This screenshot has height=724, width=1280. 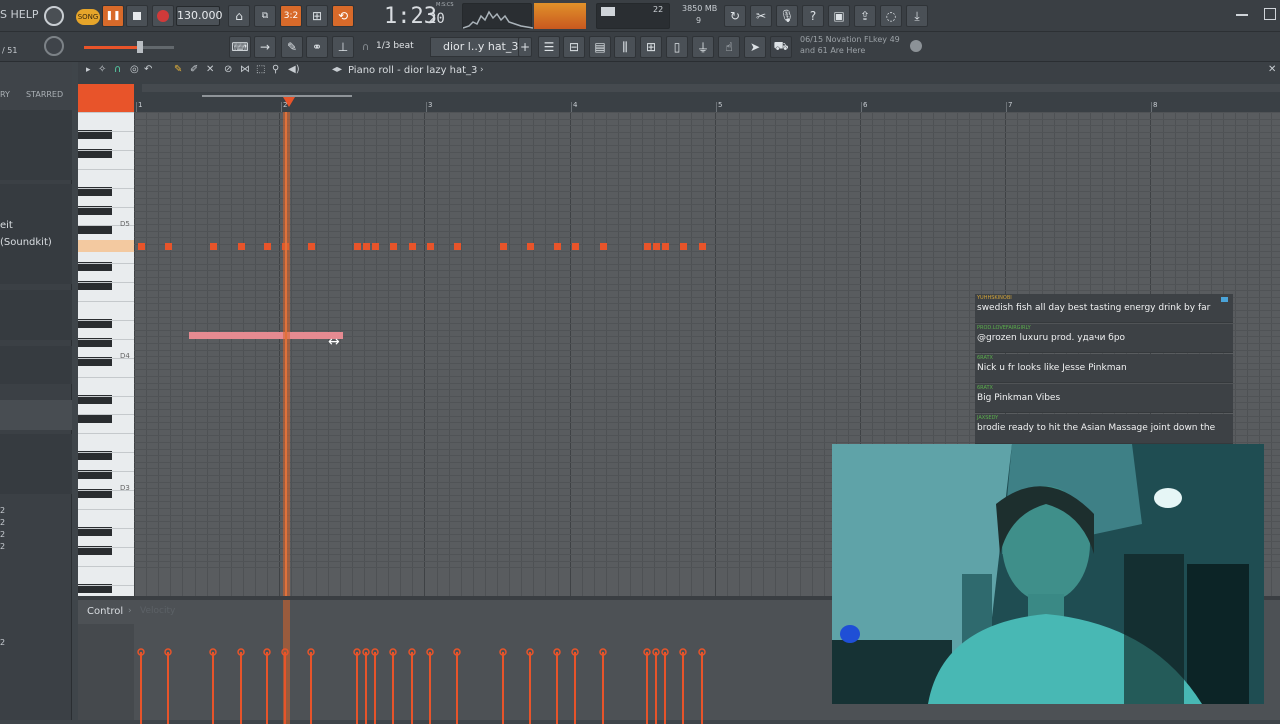 What do you see at coordinates (137, 16) in the screenshot?
I see `stop-button` at bounding box center [137, 16].